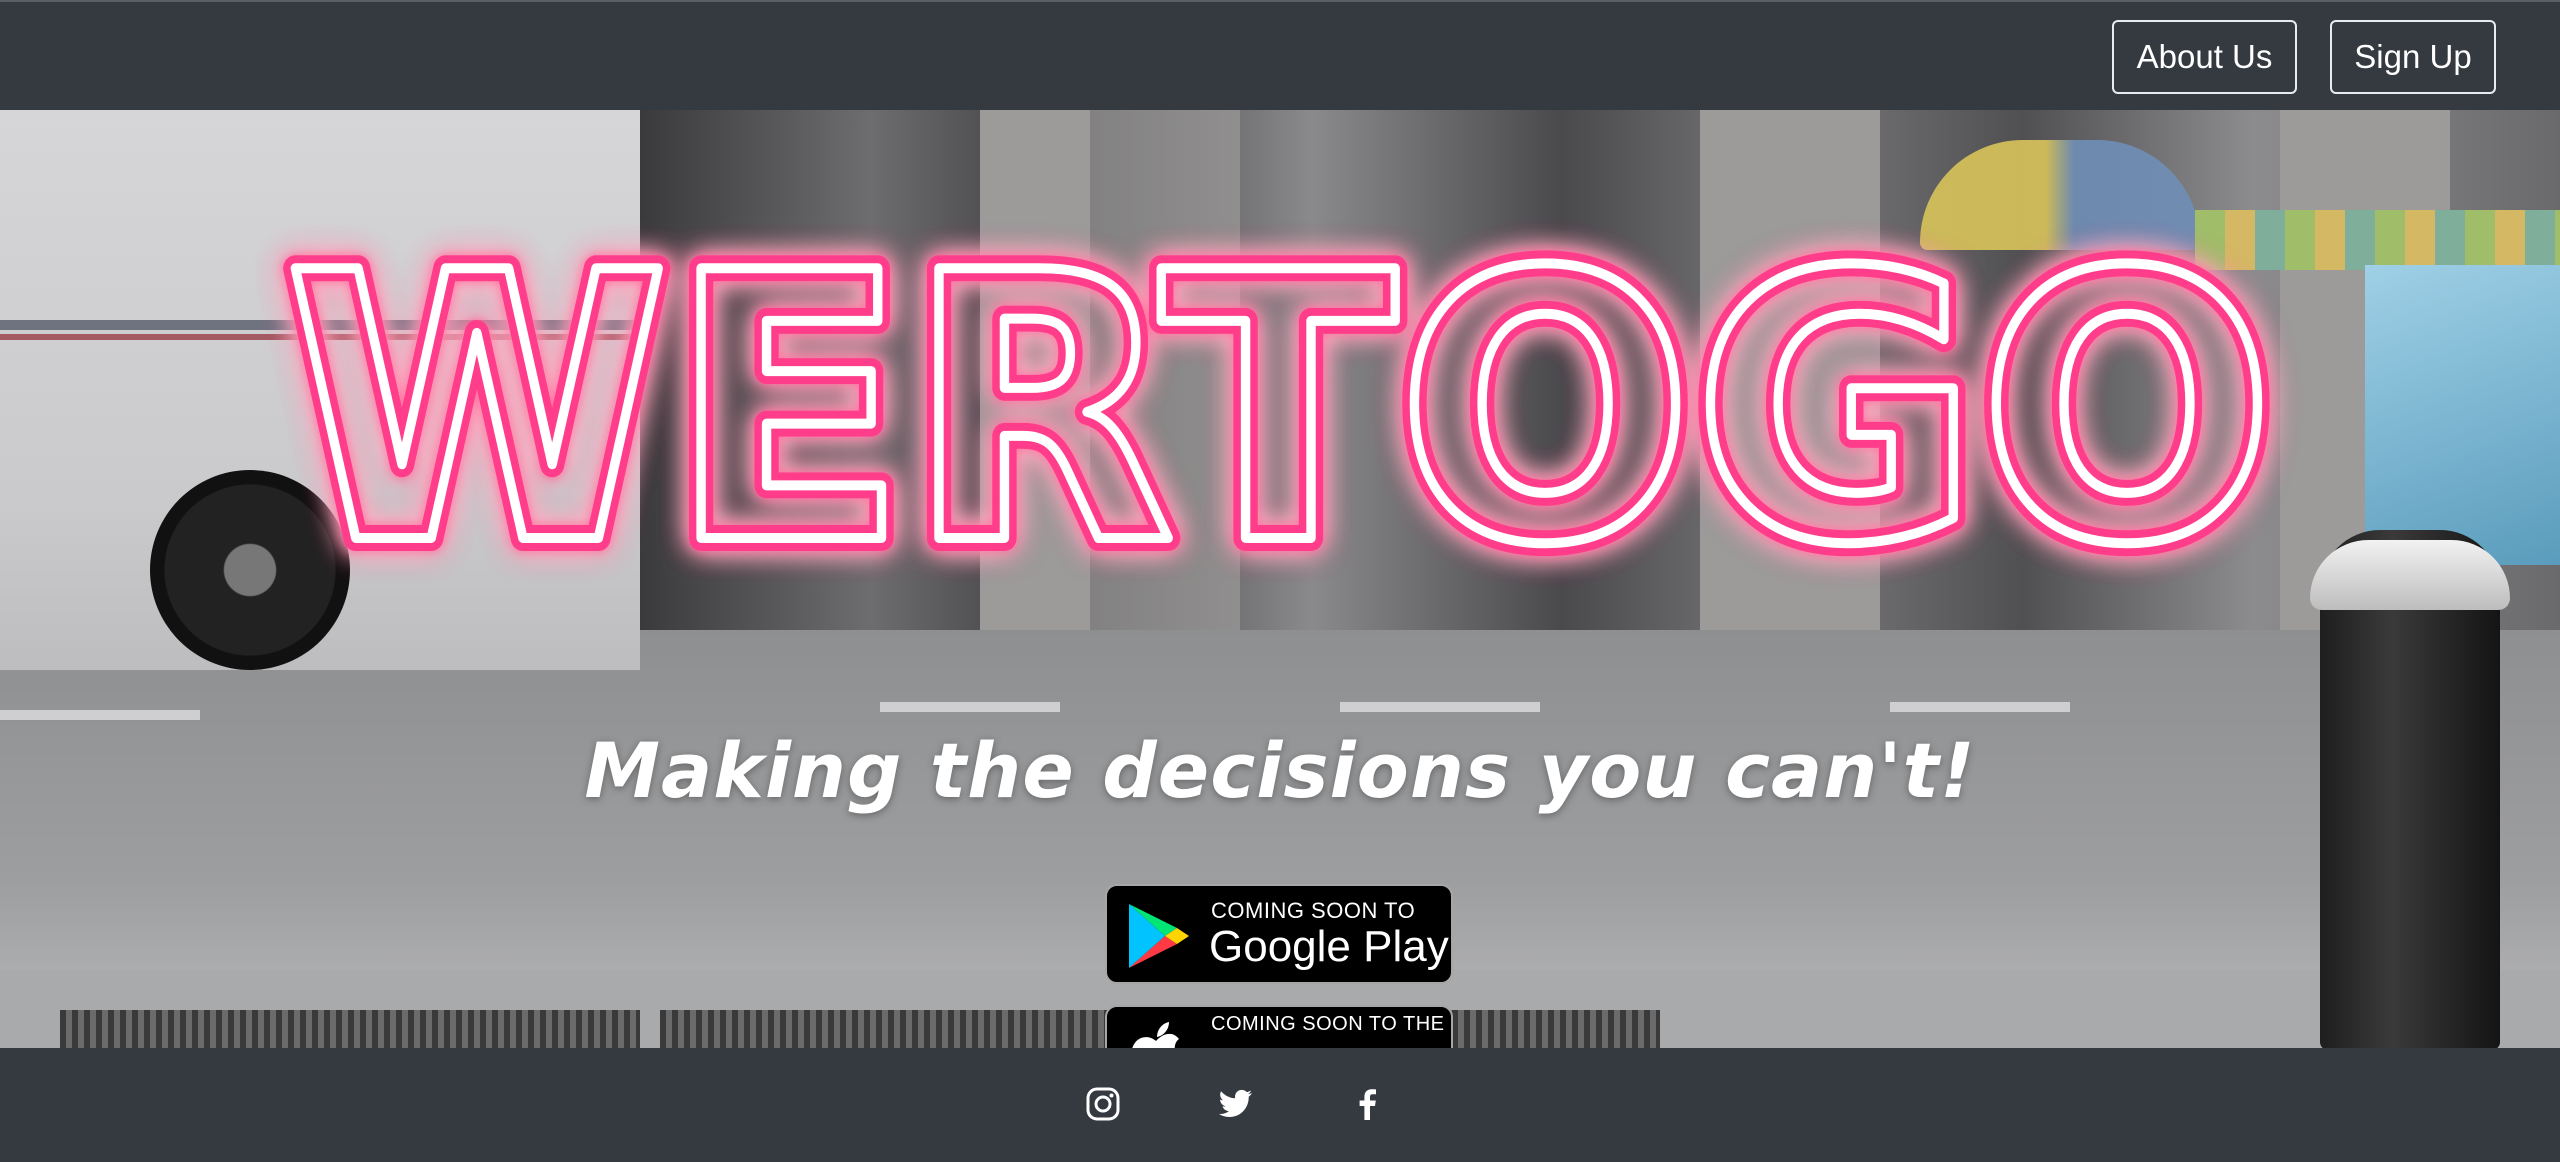 The width and height of the screenshot is (2560, 1162). I want to click on google-play-badge: COMING SOON TO Google Play, so click(1279, 934).